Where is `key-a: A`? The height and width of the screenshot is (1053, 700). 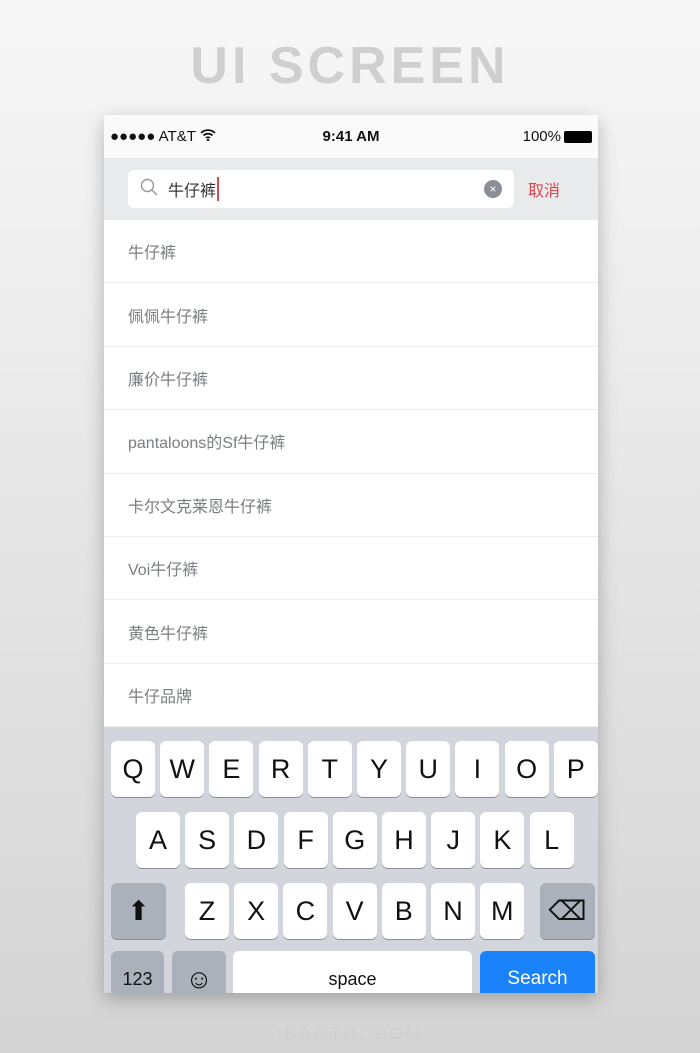
key-a: A is located at coordinates (158, 840).